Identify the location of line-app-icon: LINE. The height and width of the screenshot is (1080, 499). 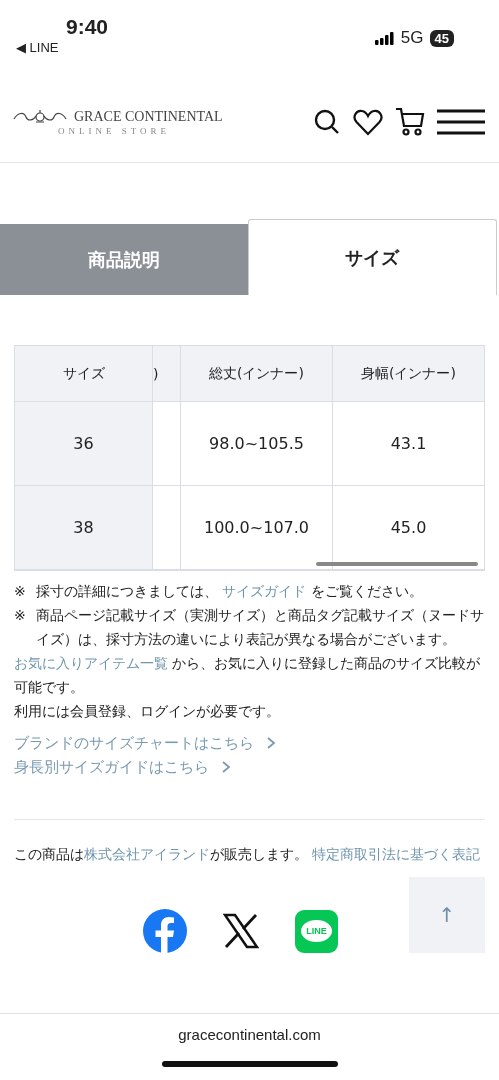
(316, 931).